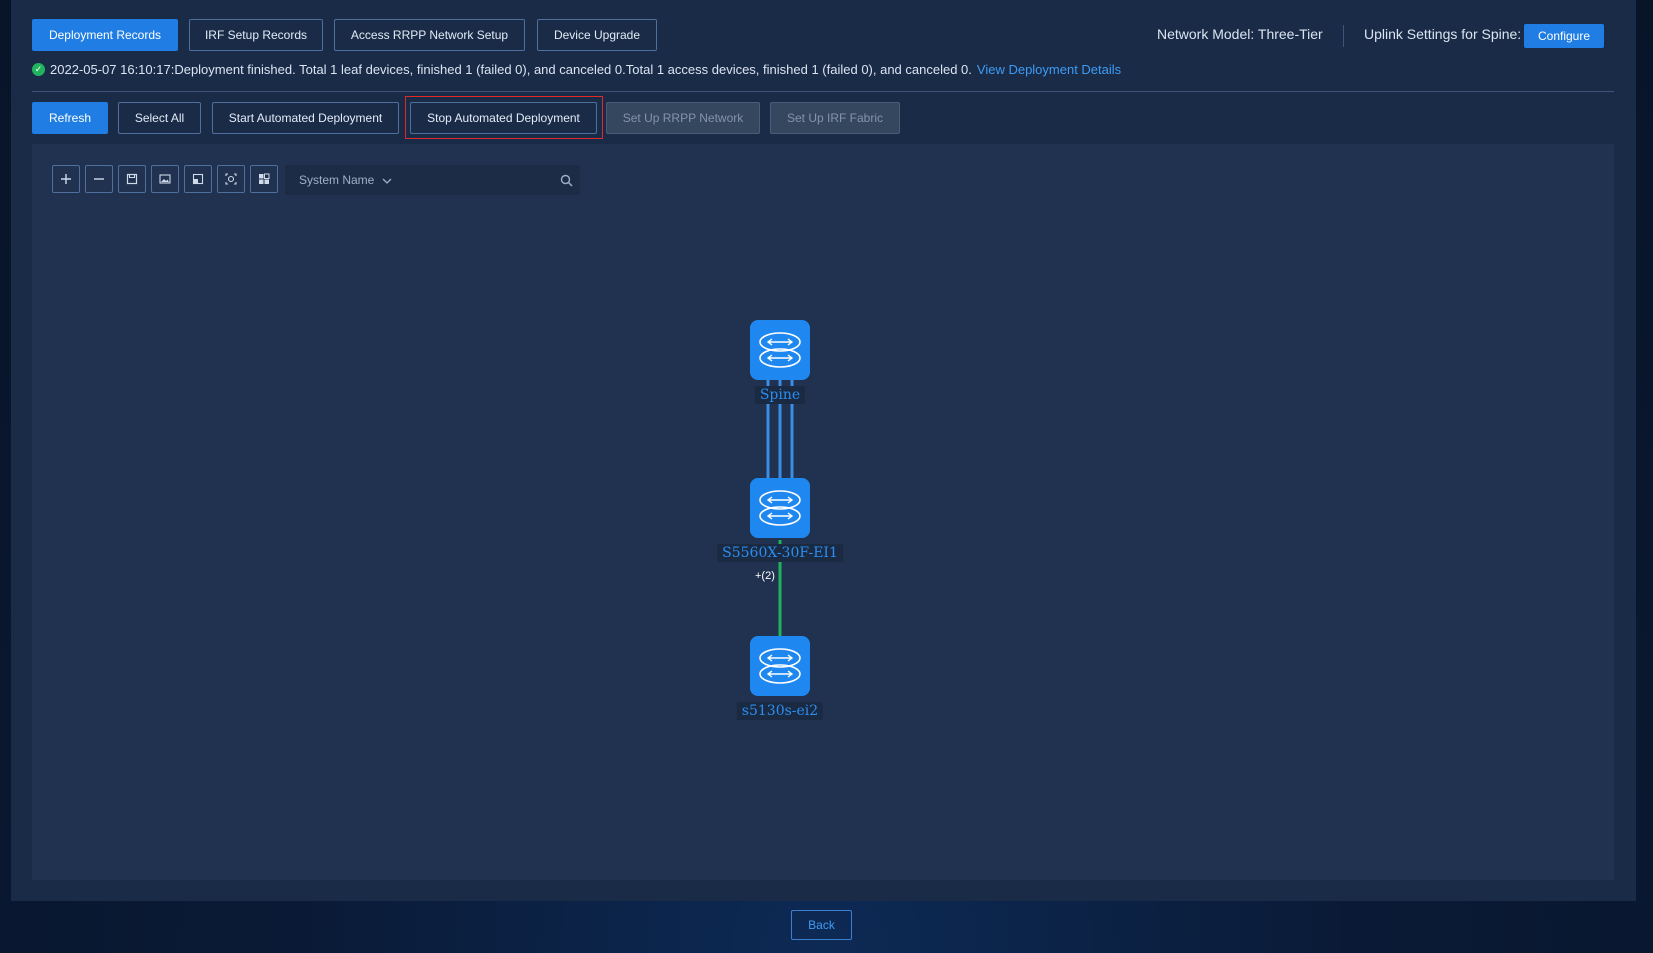 The height and width of the screenshot is (953, 1653). Describe the element at coordinates (780, 711) in the screenshot. I see `node-label-access: s5130s-ei2` at that location.